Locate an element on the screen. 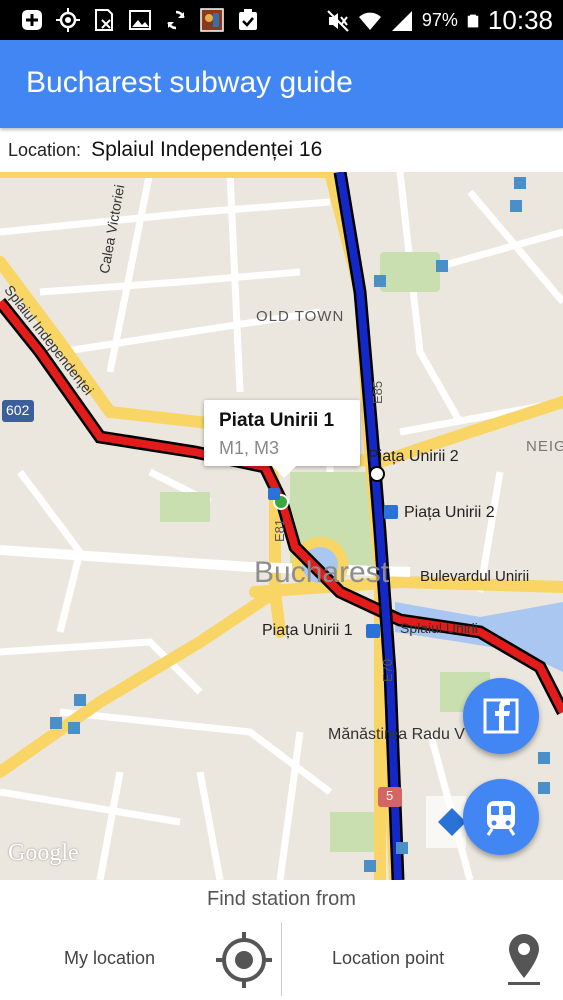  no-sim-icon is located at coordinates (104, 20).